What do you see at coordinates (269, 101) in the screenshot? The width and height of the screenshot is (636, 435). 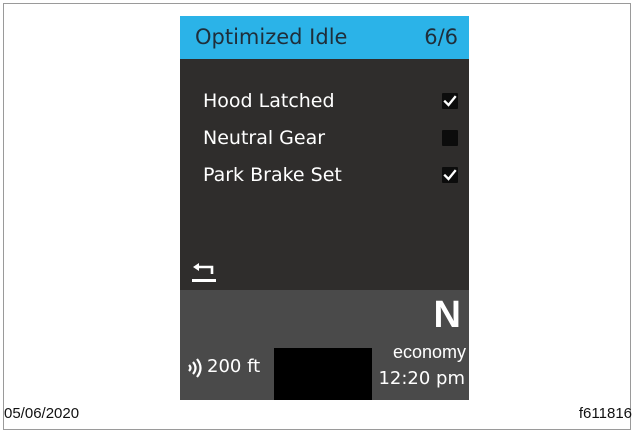 I see `menu-item-label: Hood Latched` at bounding box center [269, 101].